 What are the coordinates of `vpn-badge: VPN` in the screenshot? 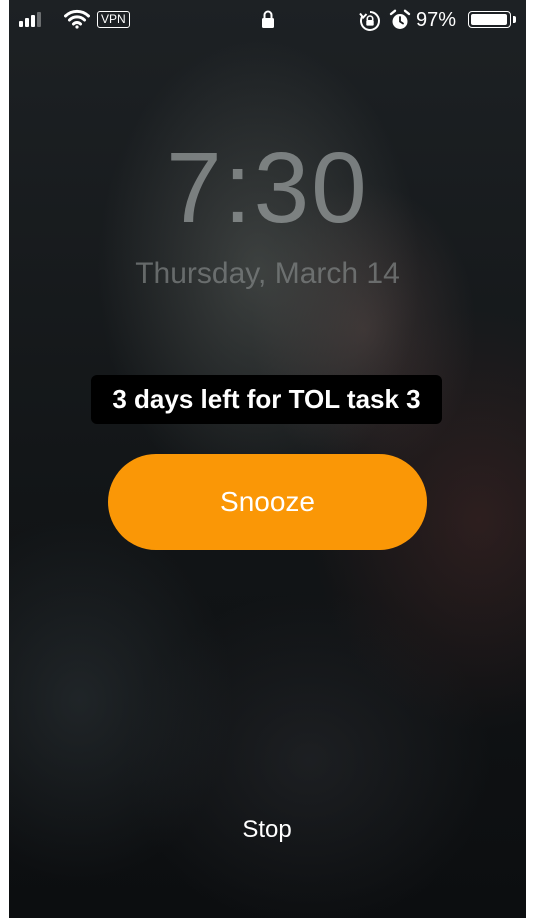 It's located at (113, 19).